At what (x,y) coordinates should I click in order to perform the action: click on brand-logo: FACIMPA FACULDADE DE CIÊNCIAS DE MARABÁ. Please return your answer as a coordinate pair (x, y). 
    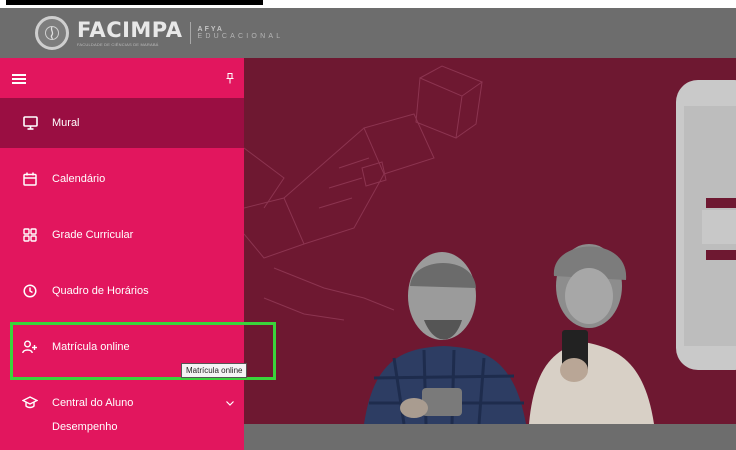
    Looking at the image, I should click on (130, 32).